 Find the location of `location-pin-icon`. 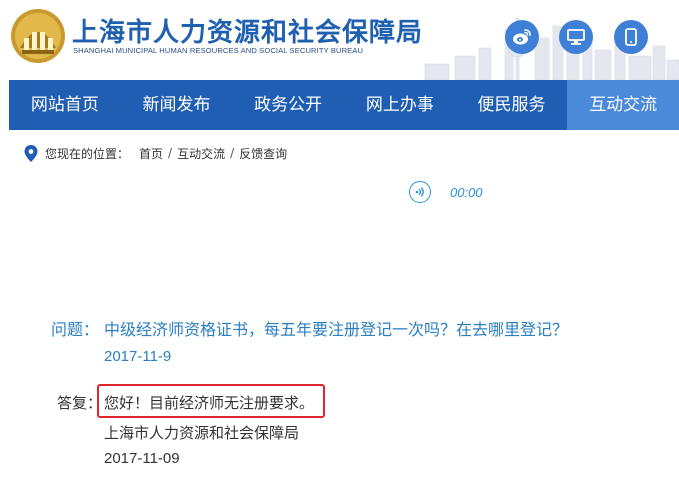

location-pin-icon is located at coordinates (31, 153).